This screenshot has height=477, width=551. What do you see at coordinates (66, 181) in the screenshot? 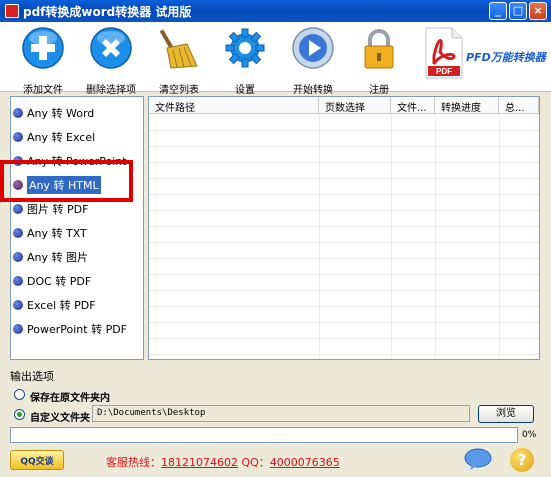
I see `highlight-annotation-box` at bounding box center [66, 181].